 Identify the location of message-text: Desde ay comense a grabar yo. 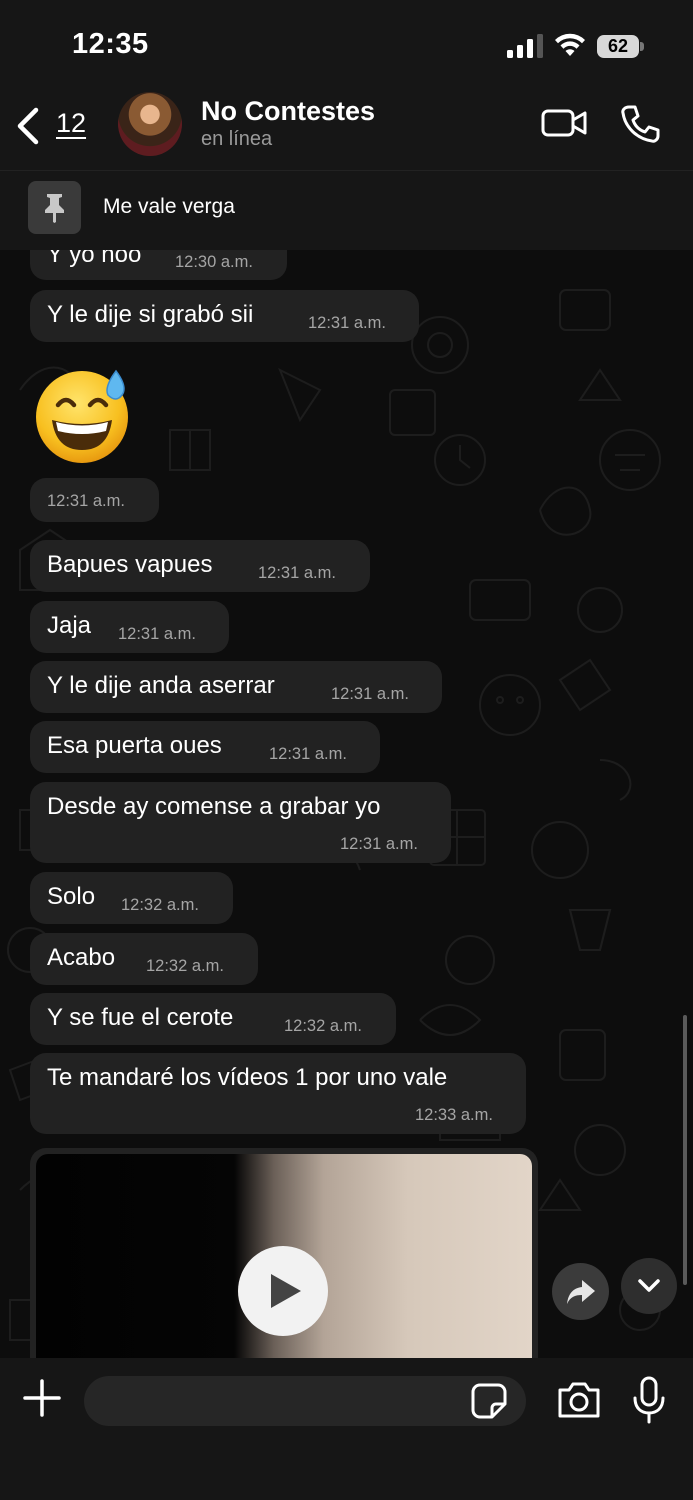
(214, 806).